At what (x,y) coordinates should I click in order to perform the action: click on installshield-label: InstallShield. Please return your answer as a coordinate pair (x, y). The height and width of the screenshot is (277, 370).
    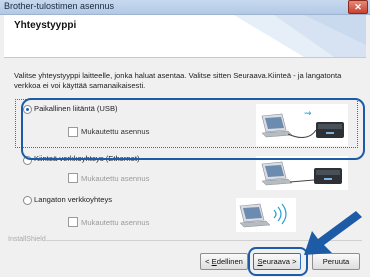
    Looking at the image, I should click on (27, 239).